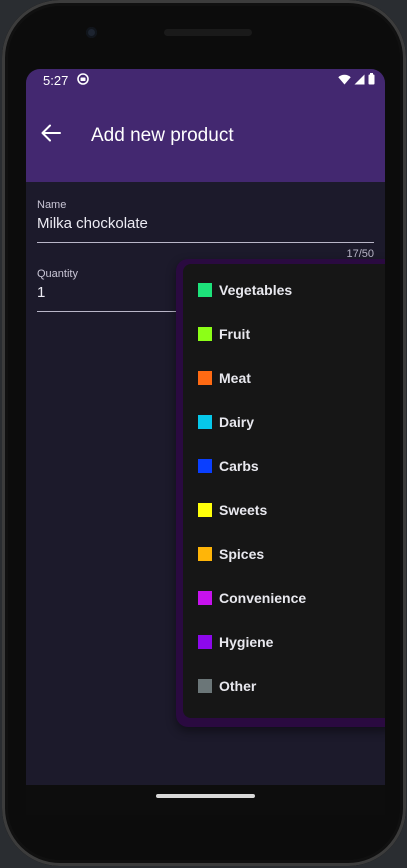 The image size is (407, 868). Describe the element at coordinates (208, 32) in the screenshot. I see `earpiece-speaker` at that location.